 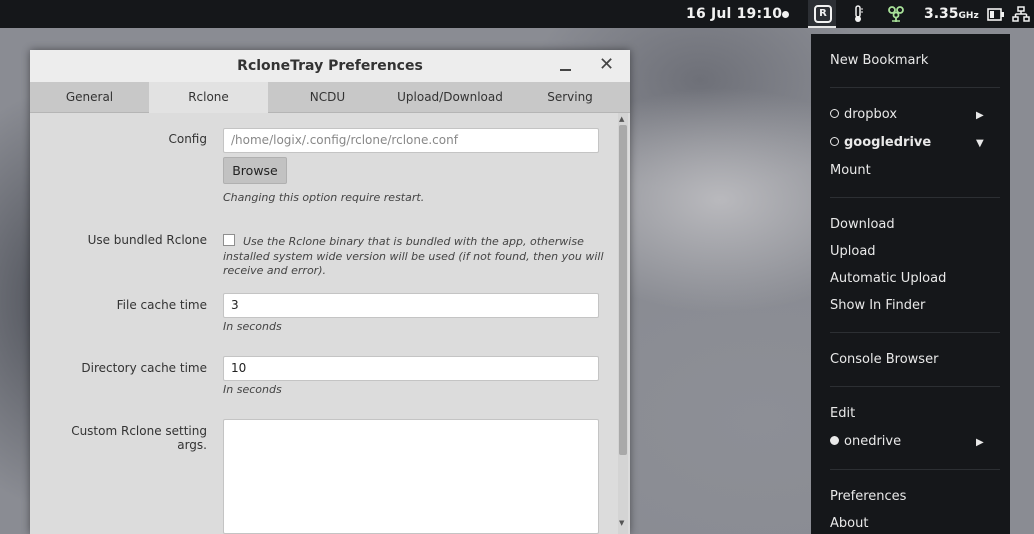 What do you see at coordinates (89, 97) in the screenshot?
I see `tab-general: General` at bounding box center [89, 97].